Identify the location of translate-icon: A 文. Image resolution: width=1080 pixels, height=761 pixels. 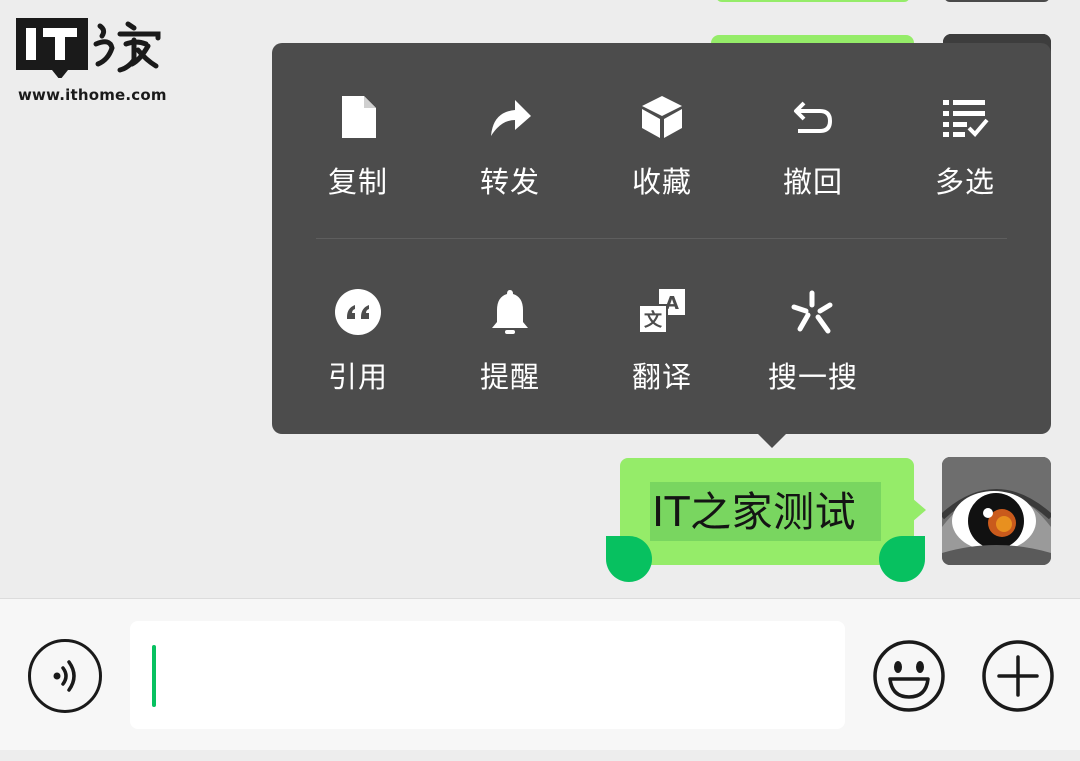
(662, 312).